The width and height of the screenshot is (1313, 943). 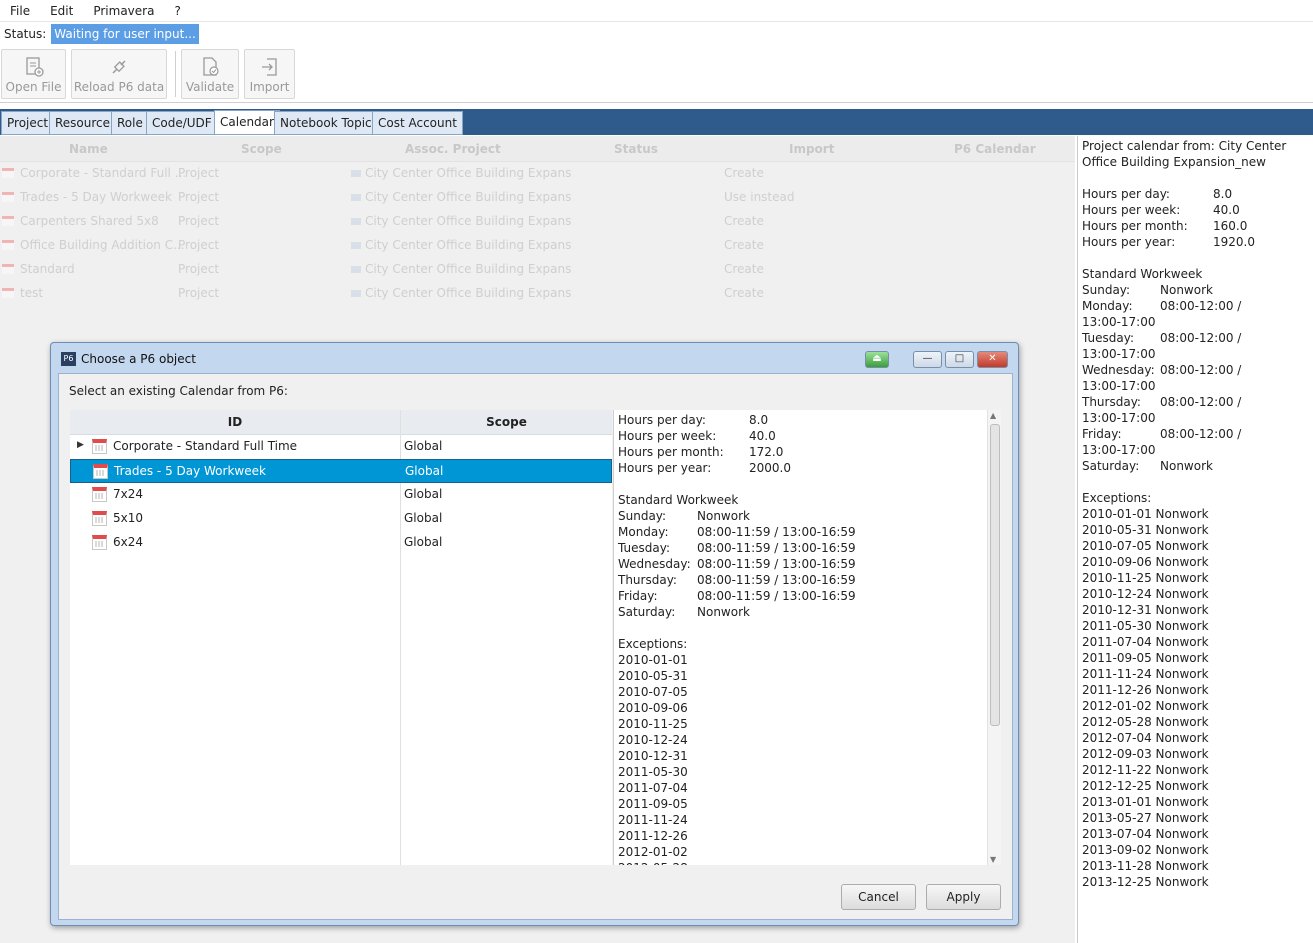 I want to click on exception-item: 2012-11-22 Nonwork, so click(x=1145, y=770).